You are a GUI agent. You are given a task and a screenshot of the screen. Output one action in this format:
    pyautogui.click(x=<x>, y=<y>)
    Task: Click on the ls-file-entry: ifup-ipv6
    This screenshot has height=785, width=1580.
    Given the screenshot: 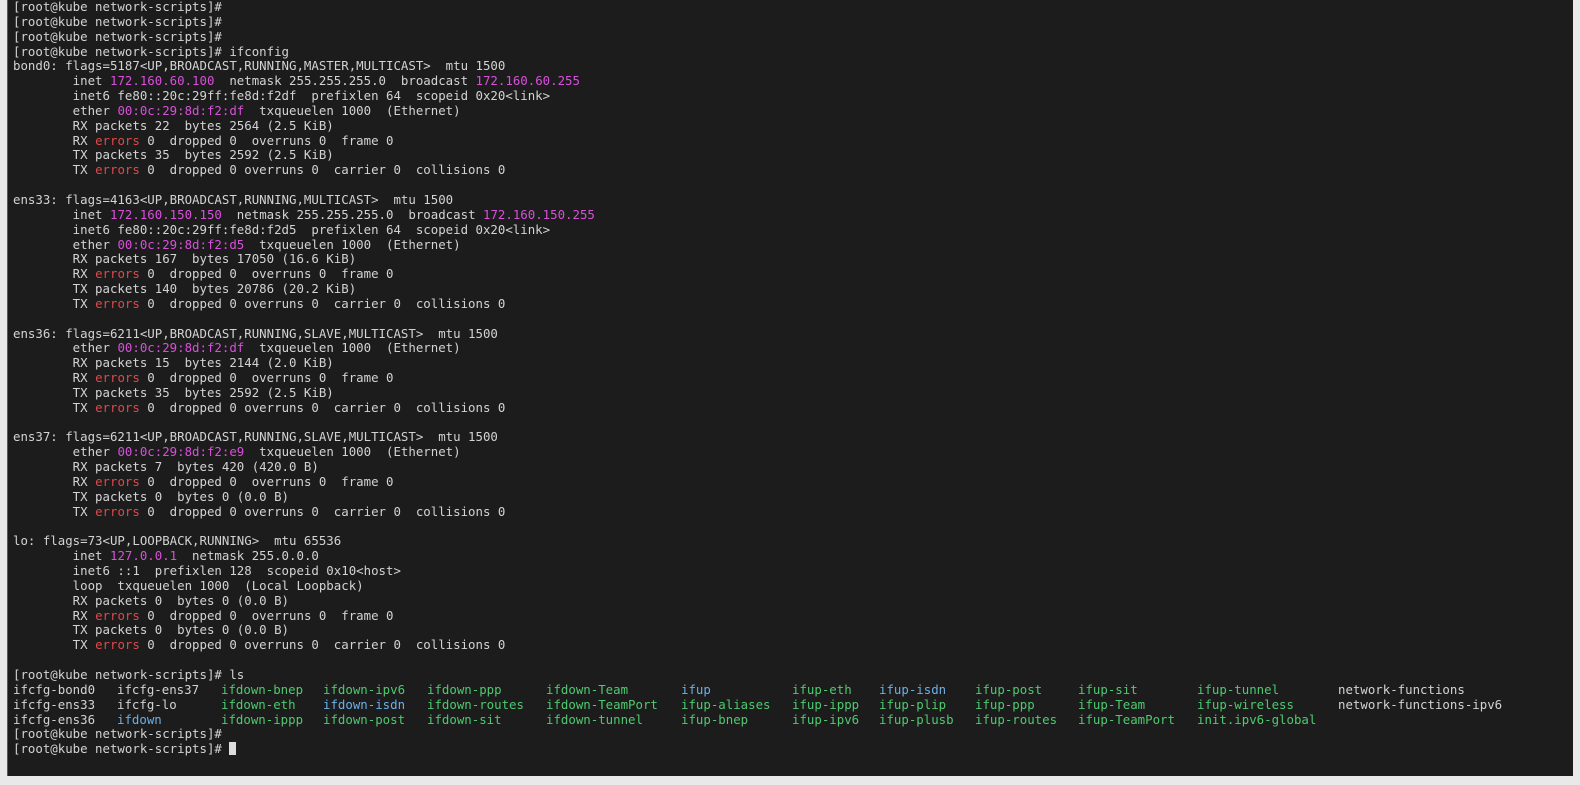 What is the action you would take?
    pyautogui.click(x=826, y=719)
    